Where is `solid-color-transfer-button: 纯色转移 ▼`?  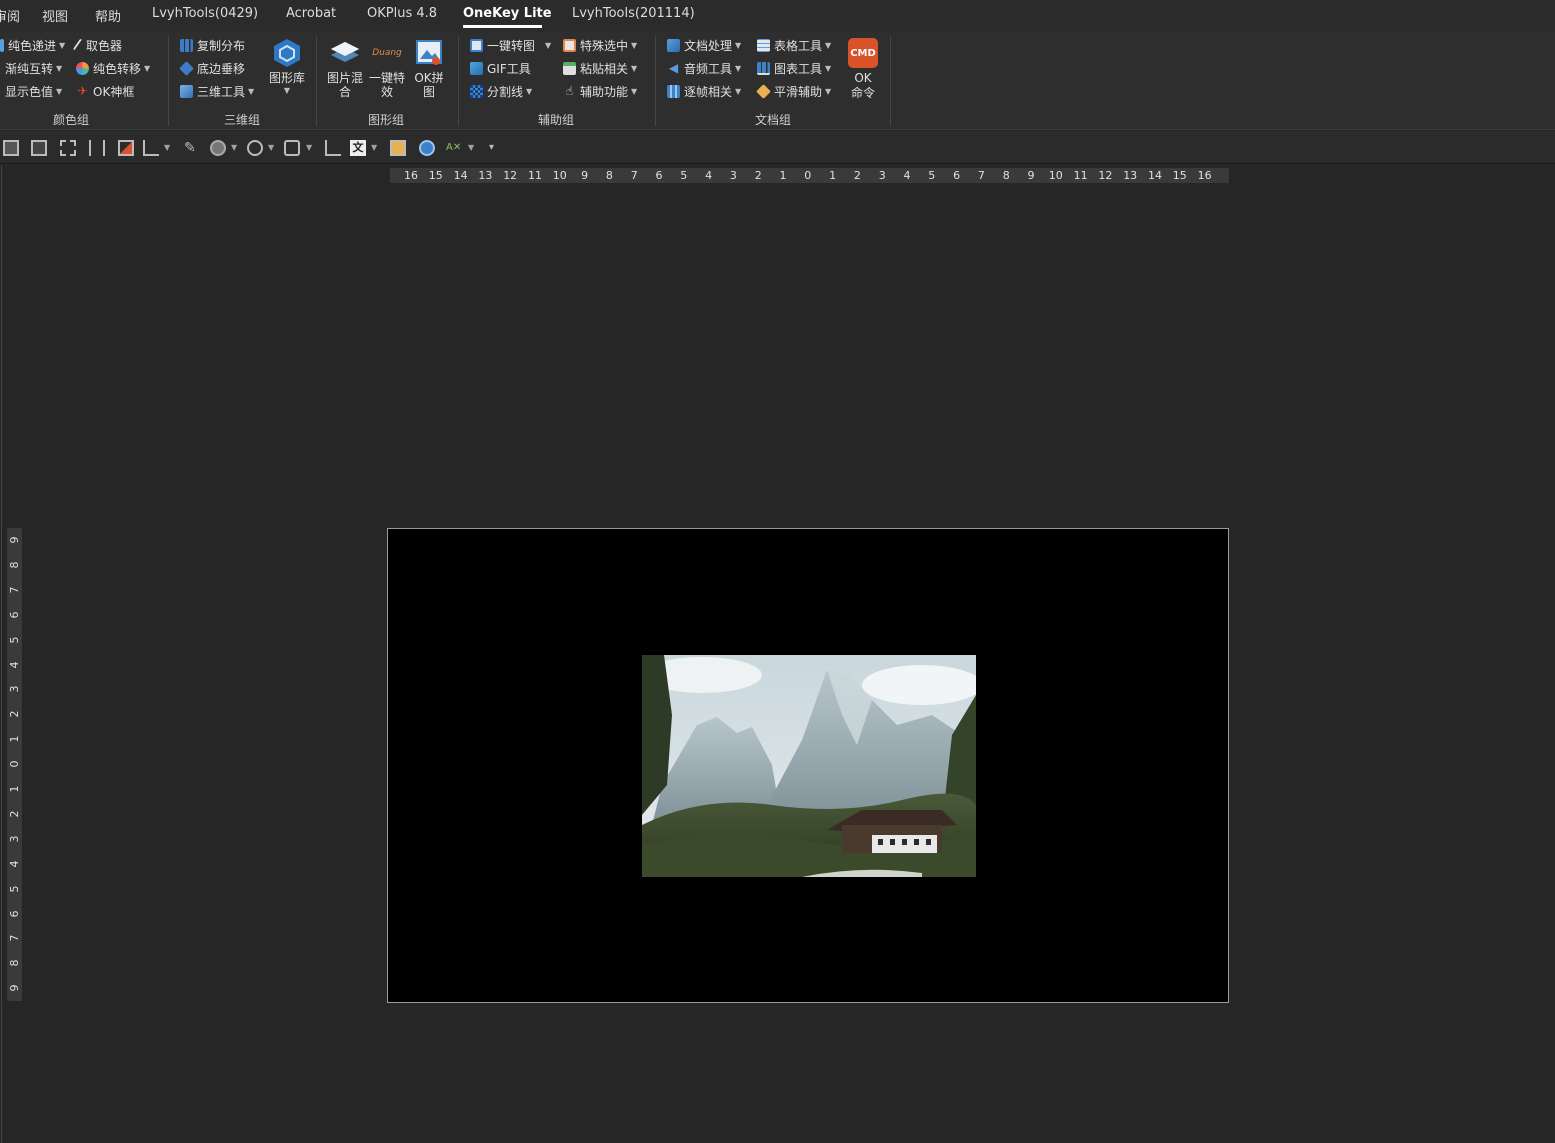 solid-color-transfer-button: 纯色转移 ▼ is located at coordinates (113, 68).